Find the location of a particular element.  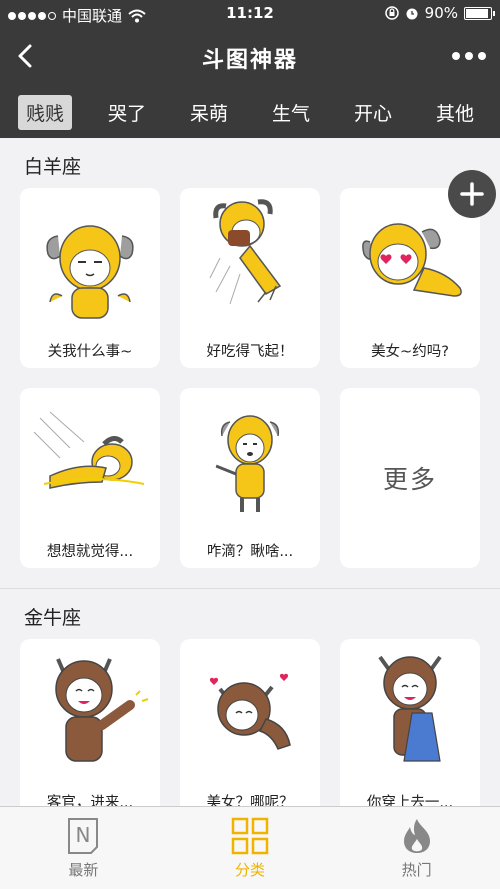

page-title: 斗图神器 is located at coordinates (249, 60).